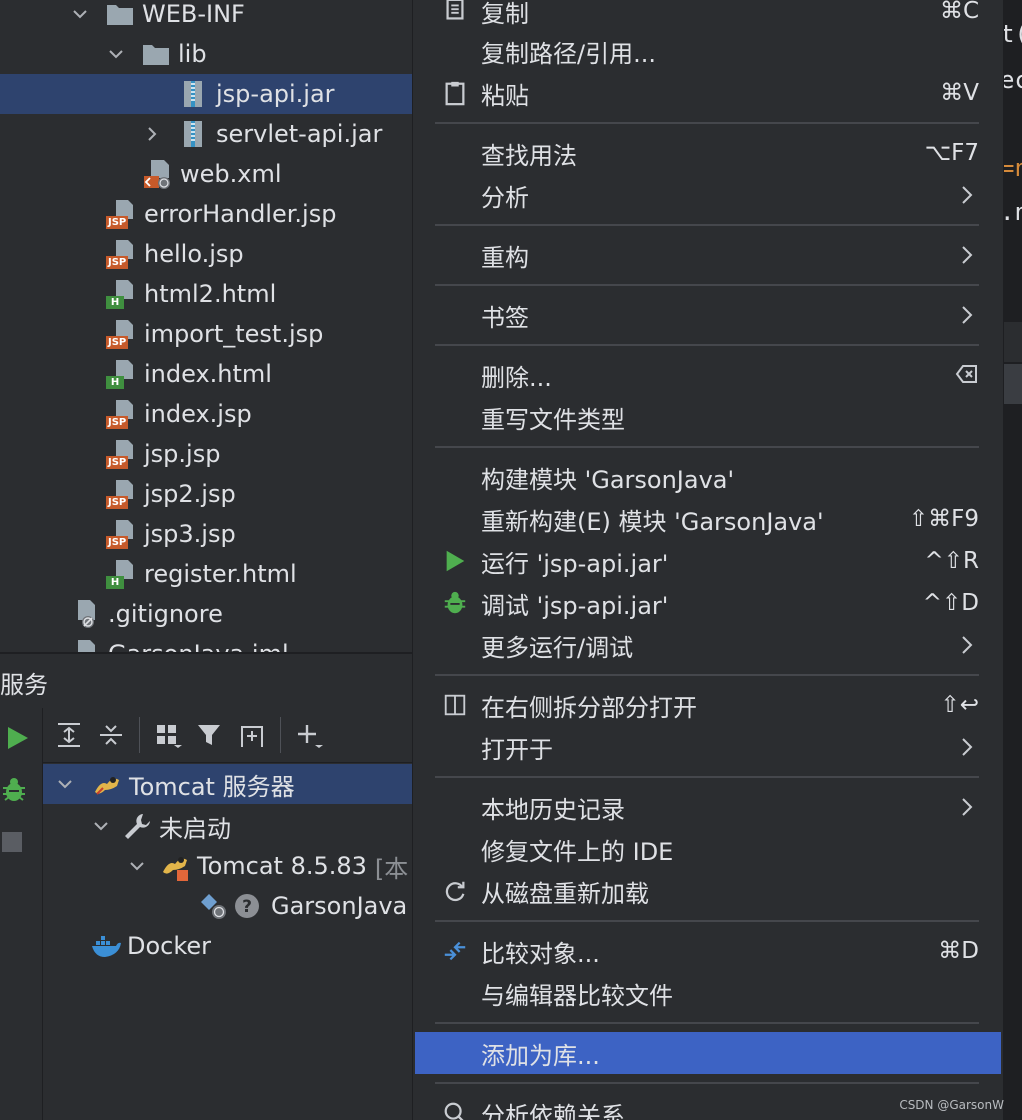  What do you see at coordinates (391, 868) in the screenshot?
I see `services-item-suffix: [本` at bounding box center [391, 868].